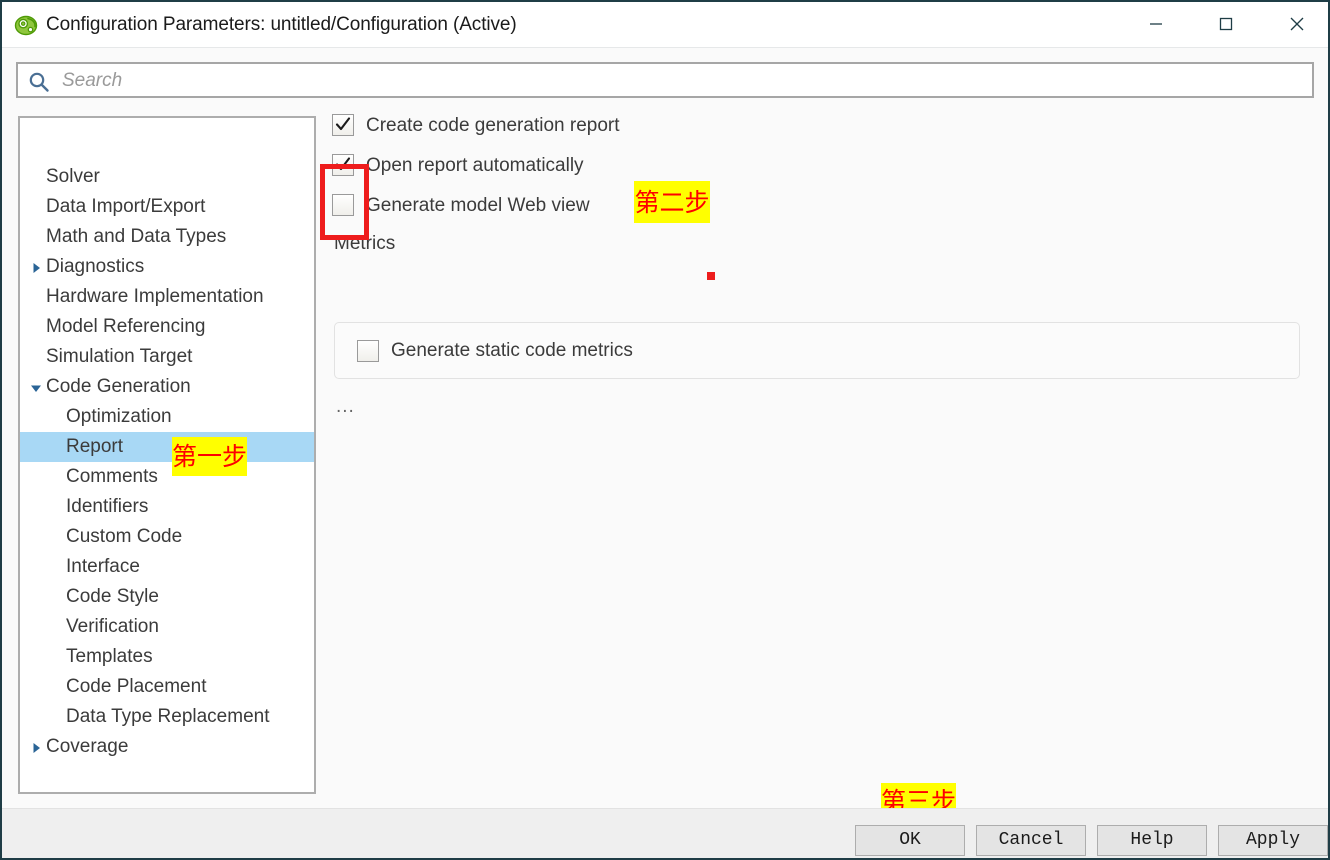  I want to click on tree-item-label: Comments, so click(112, 476).